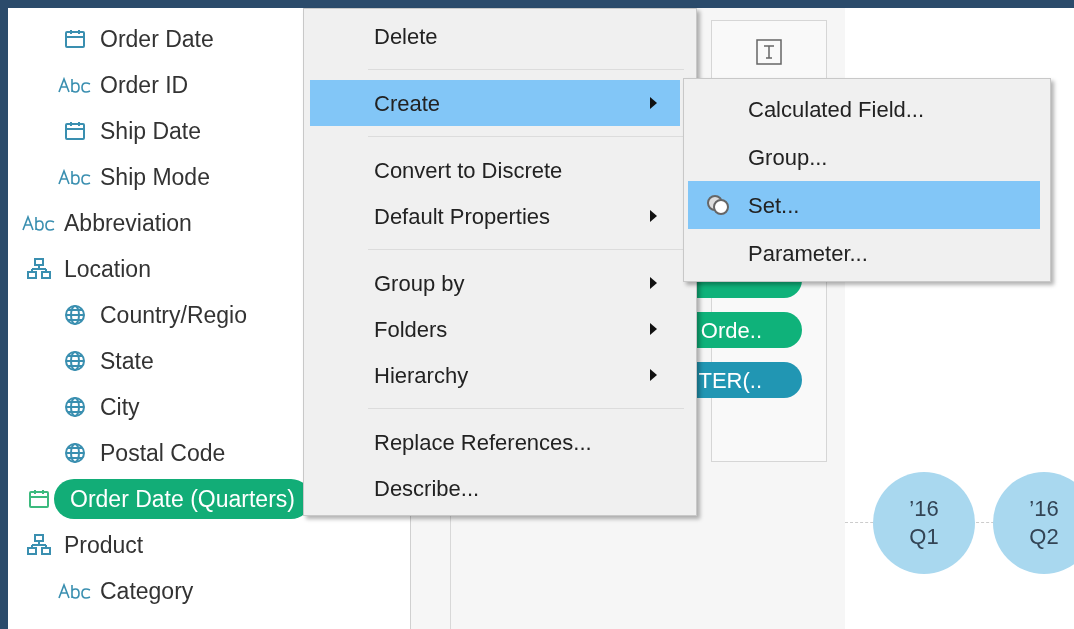 The width and height of the screenshot is (1074, 629). Describe the element at coordinates (468, 170) in the screenshot. I see `menu-label: Convert to Discrete` at that location.